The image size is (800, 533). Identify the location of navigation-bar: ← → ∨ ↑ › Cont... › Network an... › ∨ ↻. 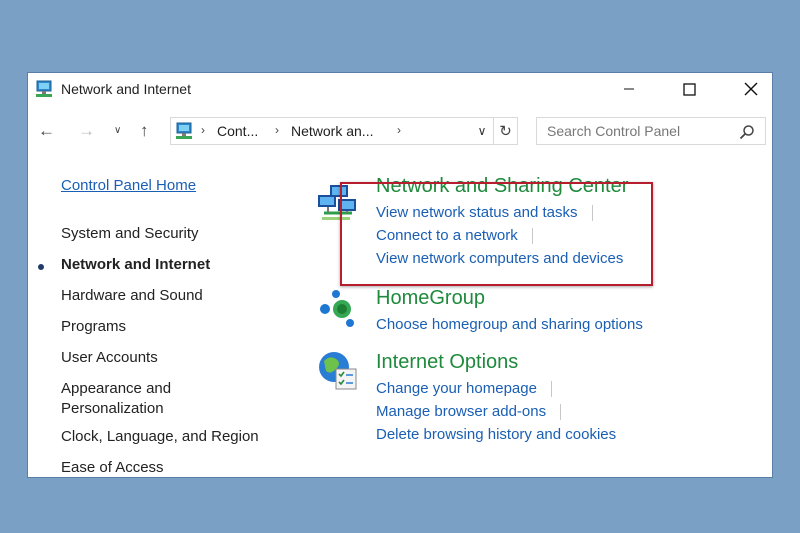
(400, 131).